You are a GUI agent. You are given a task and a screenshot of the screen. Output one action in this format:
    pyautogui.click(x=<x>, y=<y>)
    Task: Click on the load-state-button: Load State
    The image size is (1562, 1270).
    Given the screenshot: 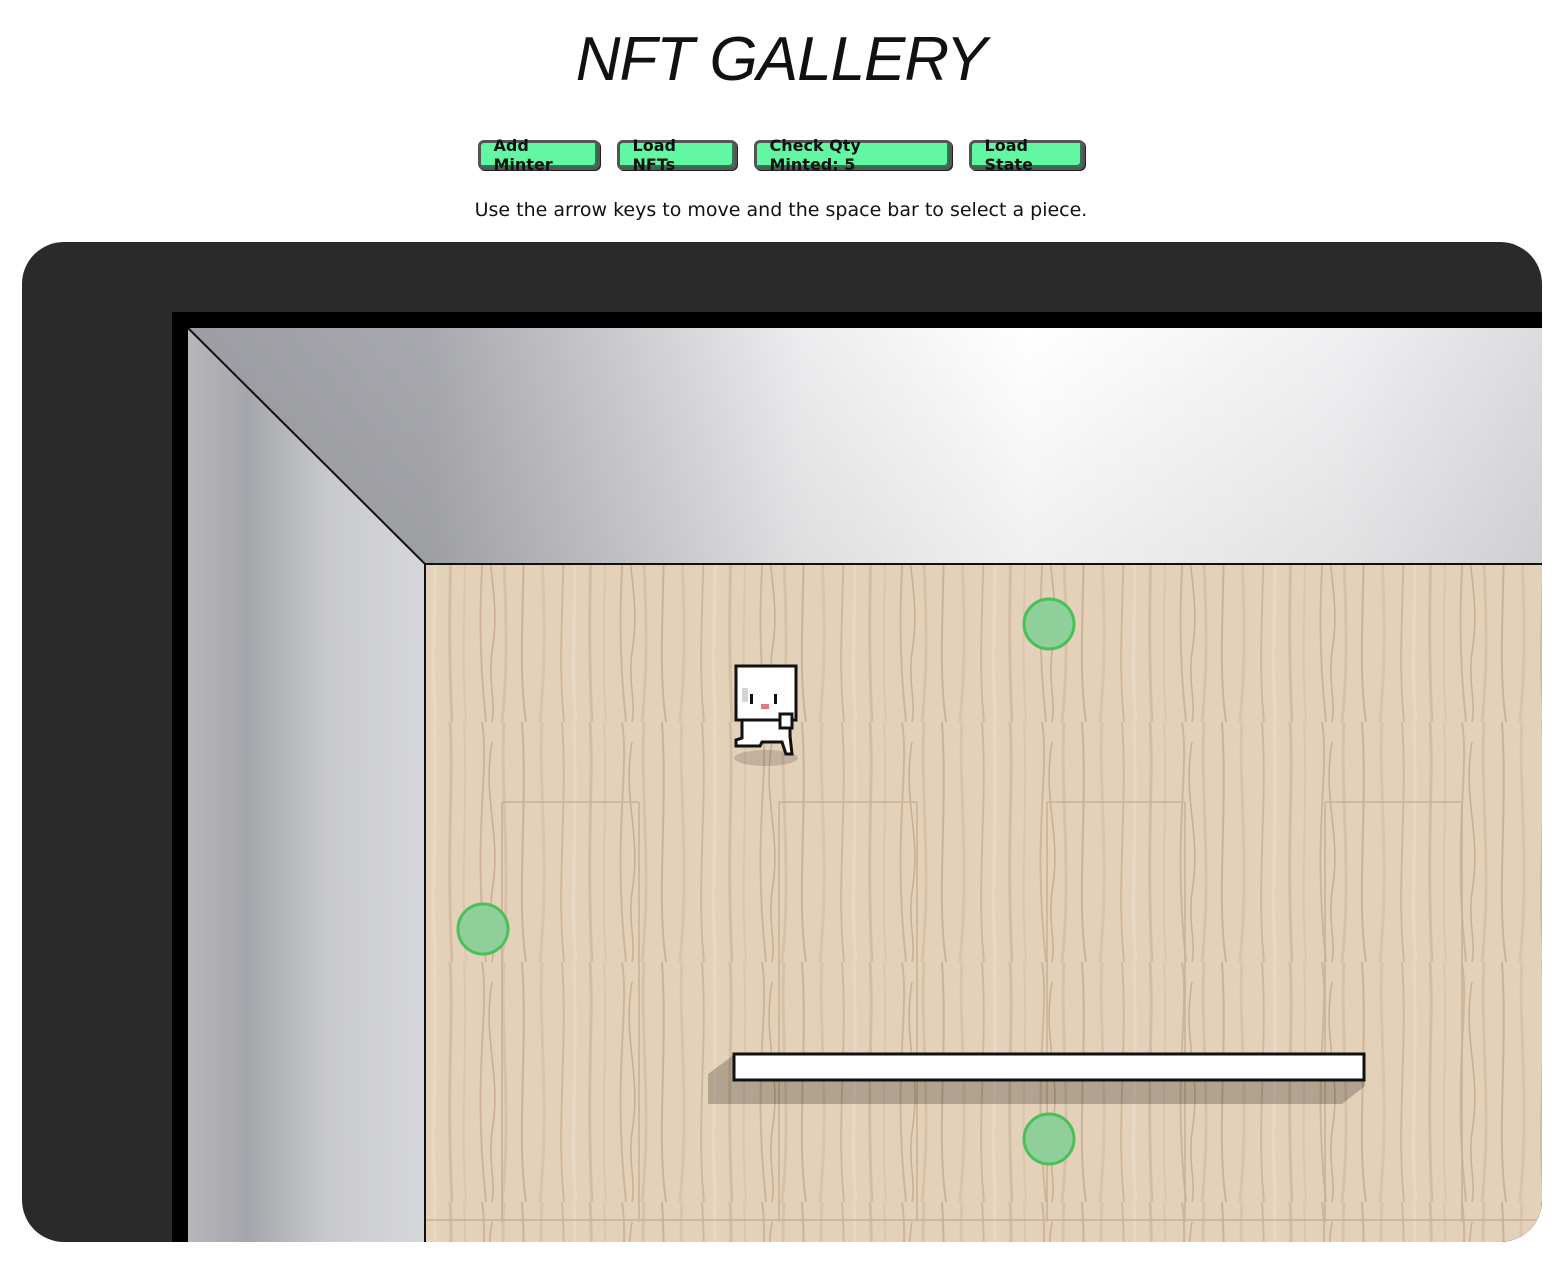 What is the action you would take?
    pyautogui.click(x=1026, y=155)
    